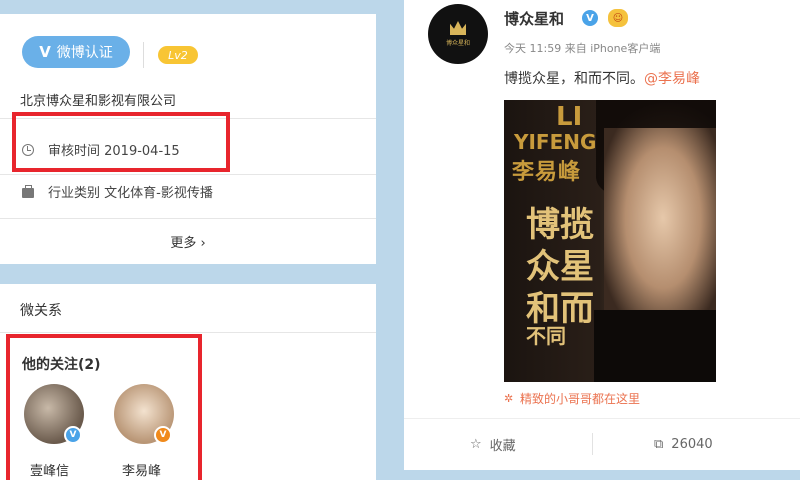  What do you see at coordinates (580, 399) in the screenshot?
I see `post-tag-text: 精致的小哥哥都在这里` at bounding box center [580, 399].